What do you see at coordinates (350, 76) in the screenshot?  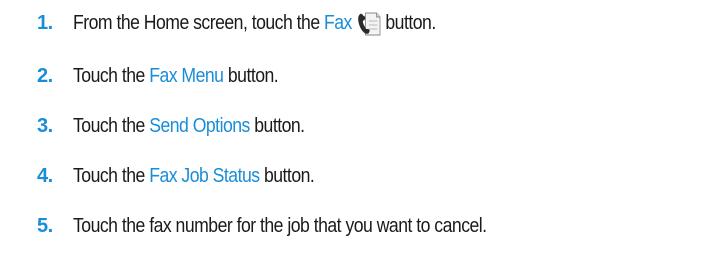 I see `step-2: 2. Touch the Fax Menu button.` at bounding box center [350, 76].